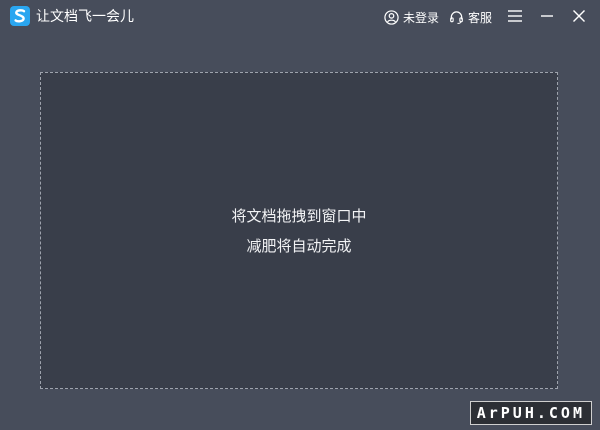  I want to click on watermark-logo: ArPUH.COM, so click(530, 413).